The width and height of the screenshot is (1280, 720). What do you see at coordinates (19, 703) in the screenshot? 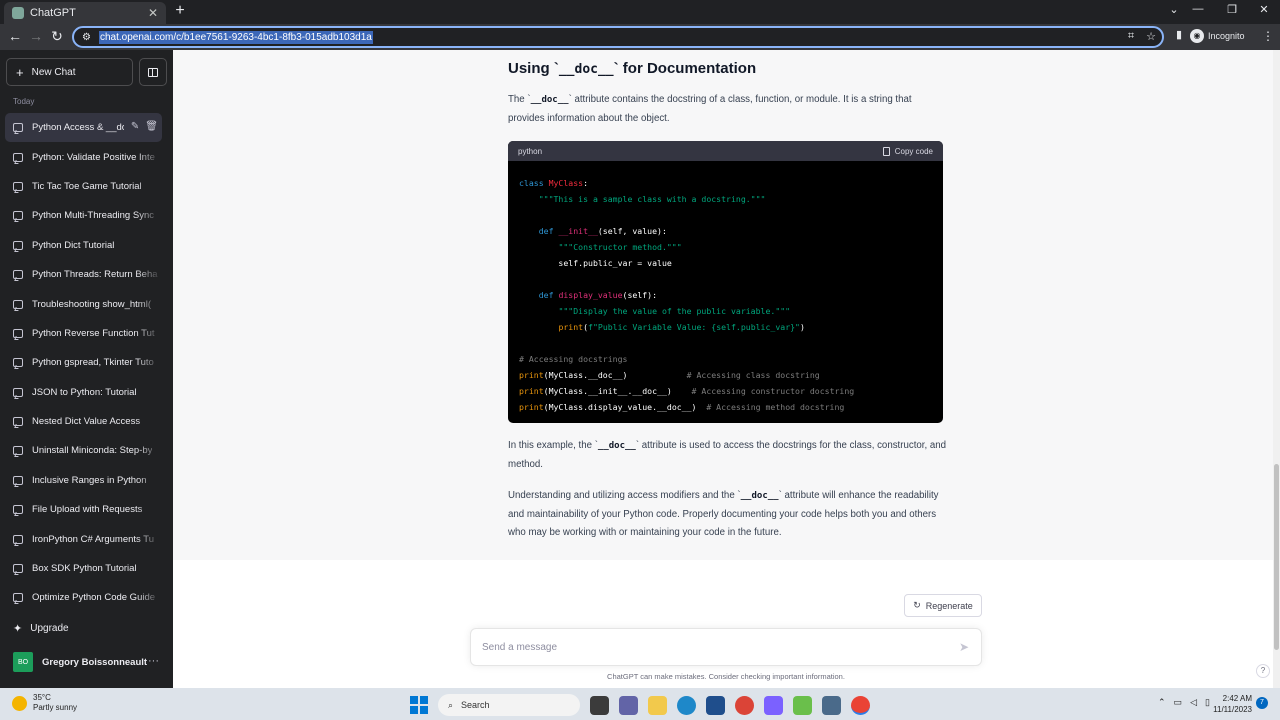
I see `partly-sunny-icon` at bounding box center [19, 703].